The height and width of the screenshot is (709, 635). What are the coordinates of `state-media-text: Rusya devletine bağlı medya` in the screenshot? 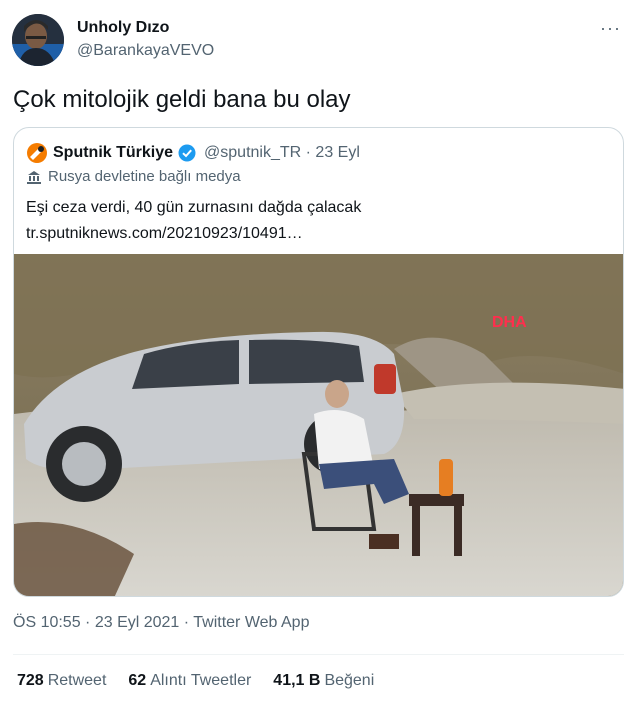 It's located at (144, 176).